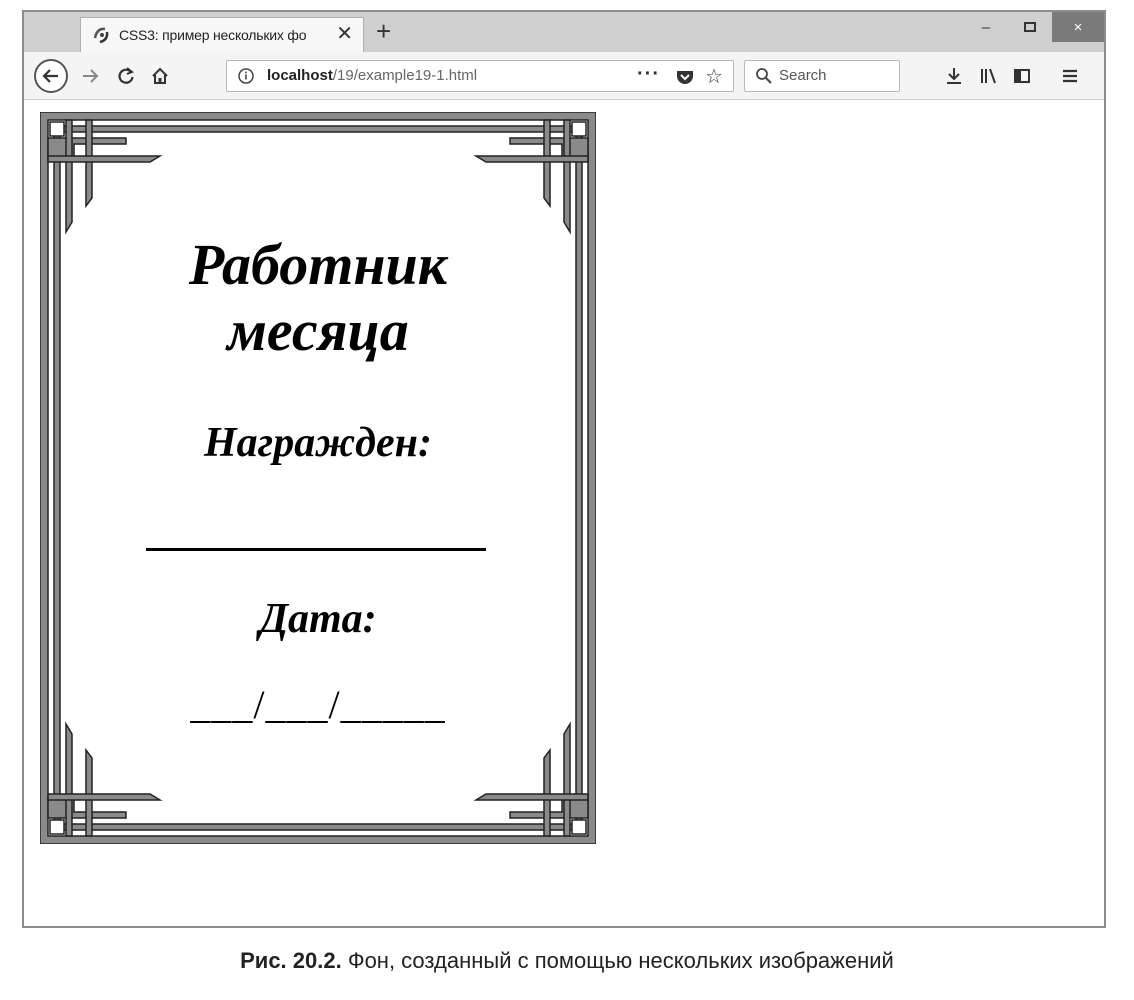  I want to click on maximize-icon, so click(1030, 27).